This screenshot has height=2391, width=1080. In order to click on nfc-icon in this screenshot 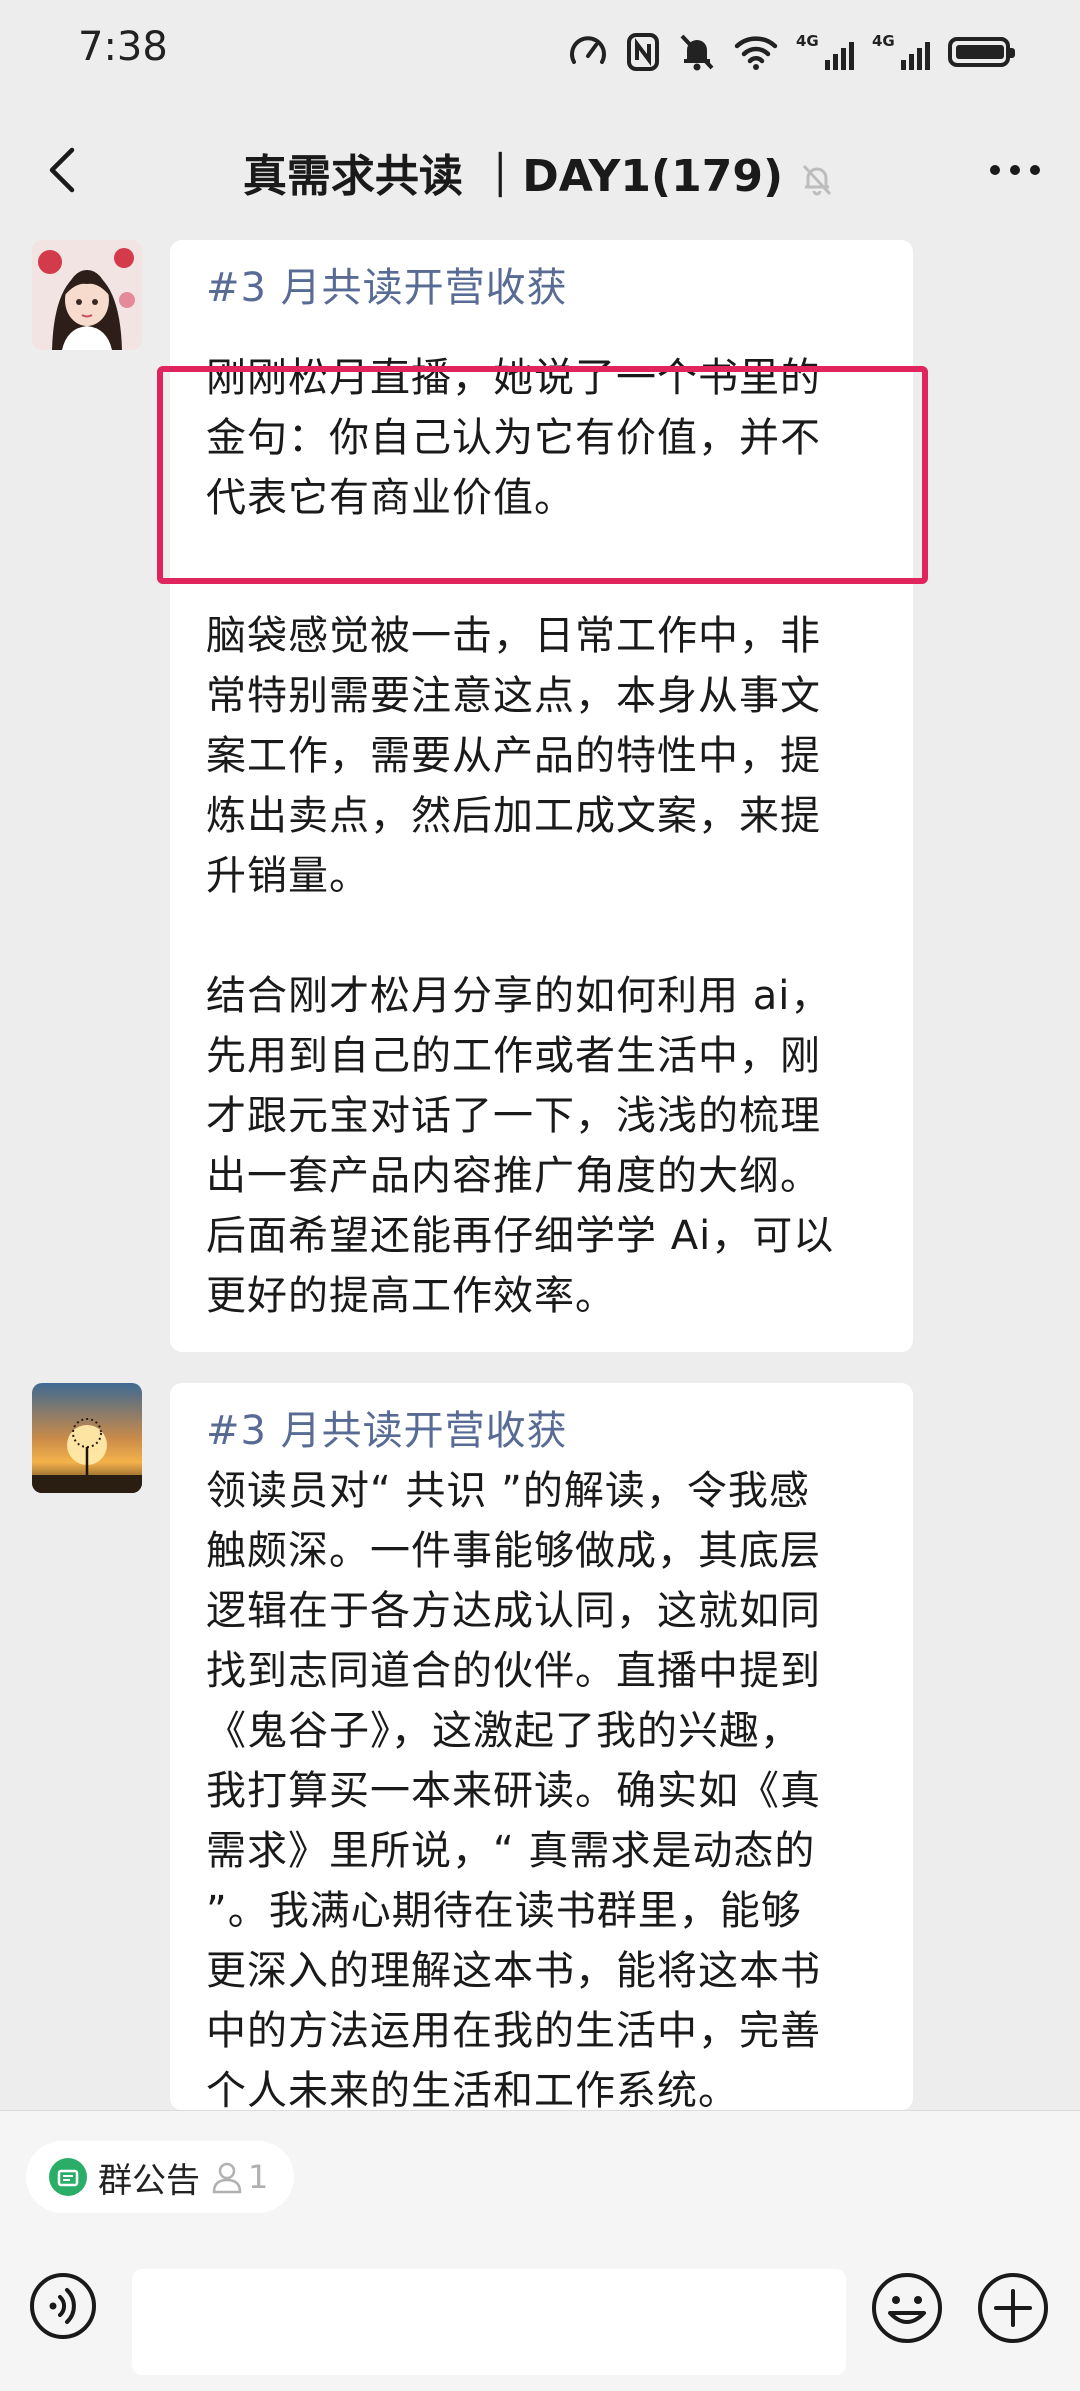, I will do `click(643, 52)`.